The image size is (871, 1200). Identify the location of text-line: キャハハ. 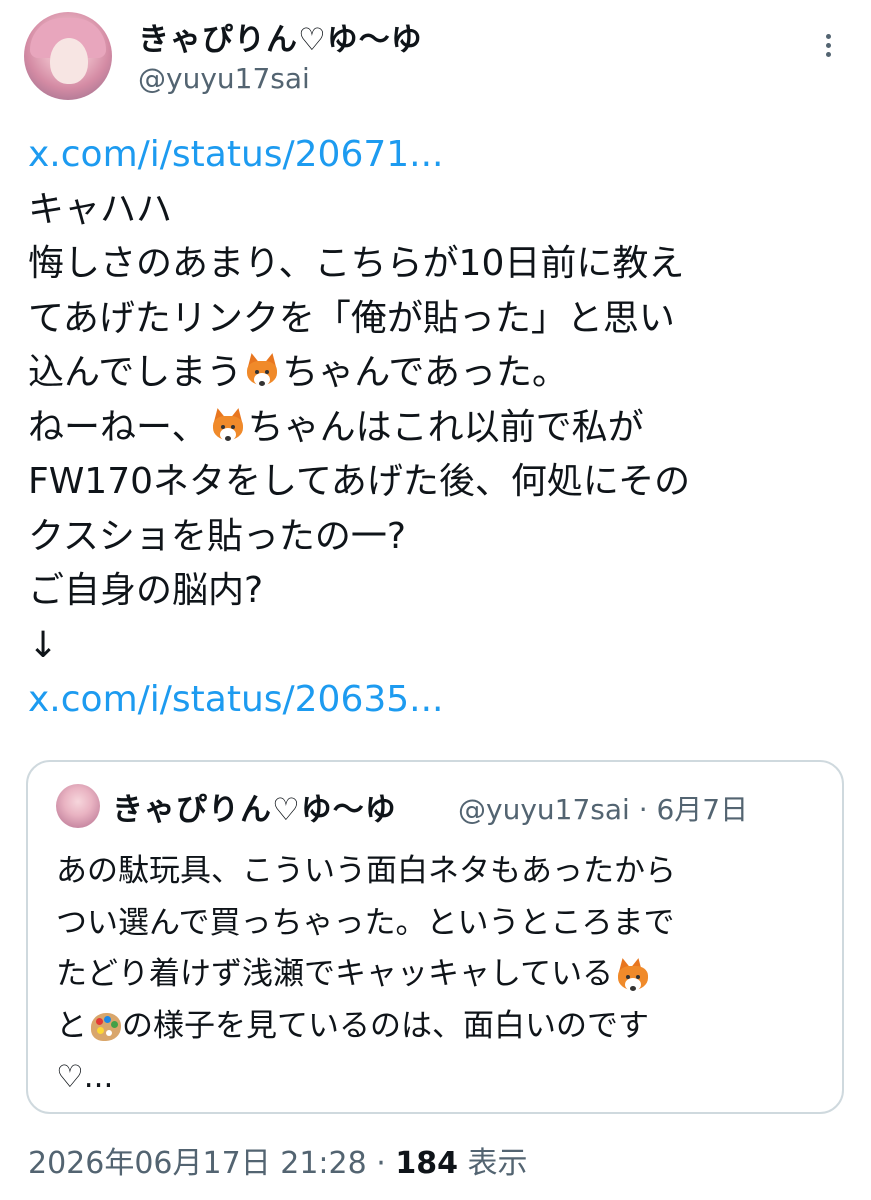
(100, 209).